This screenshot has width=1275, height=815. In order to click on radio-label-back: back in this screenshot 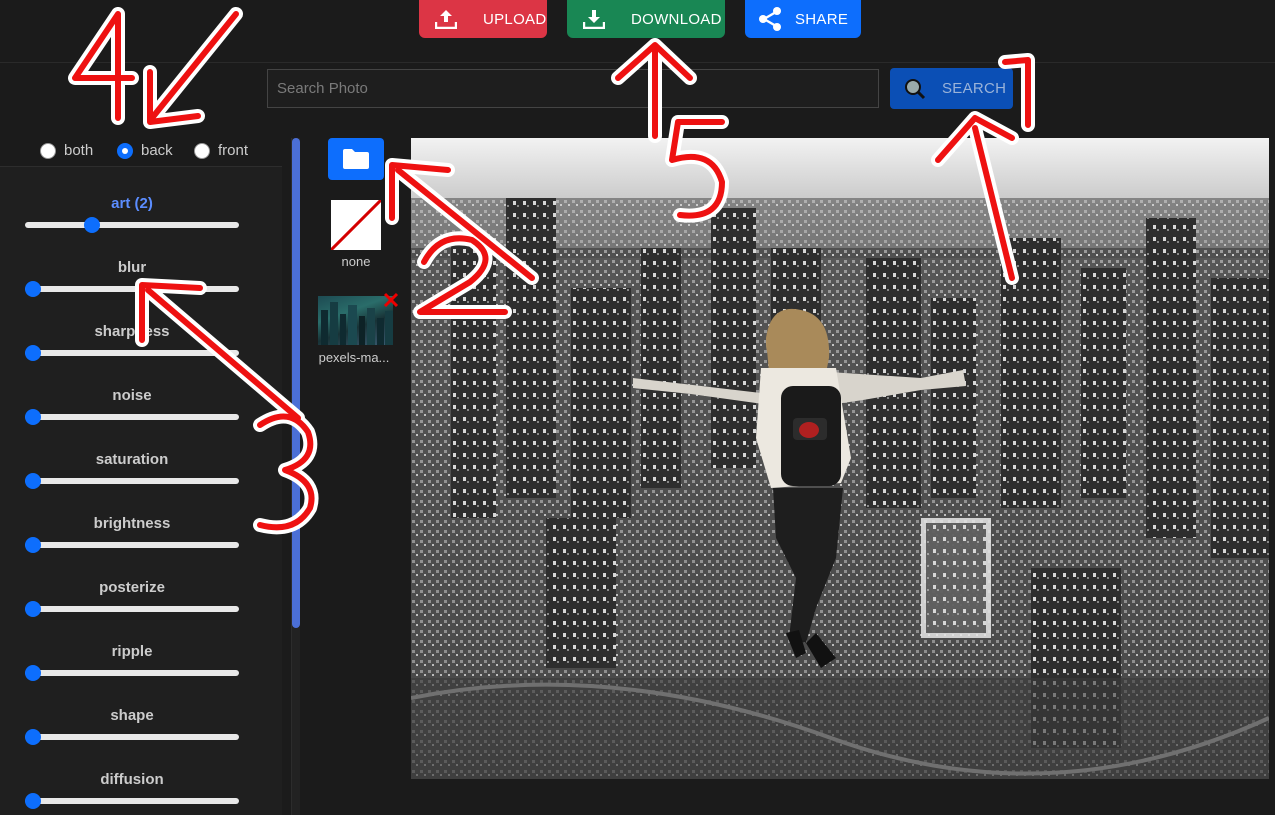, I will do `click(157, 150)`.